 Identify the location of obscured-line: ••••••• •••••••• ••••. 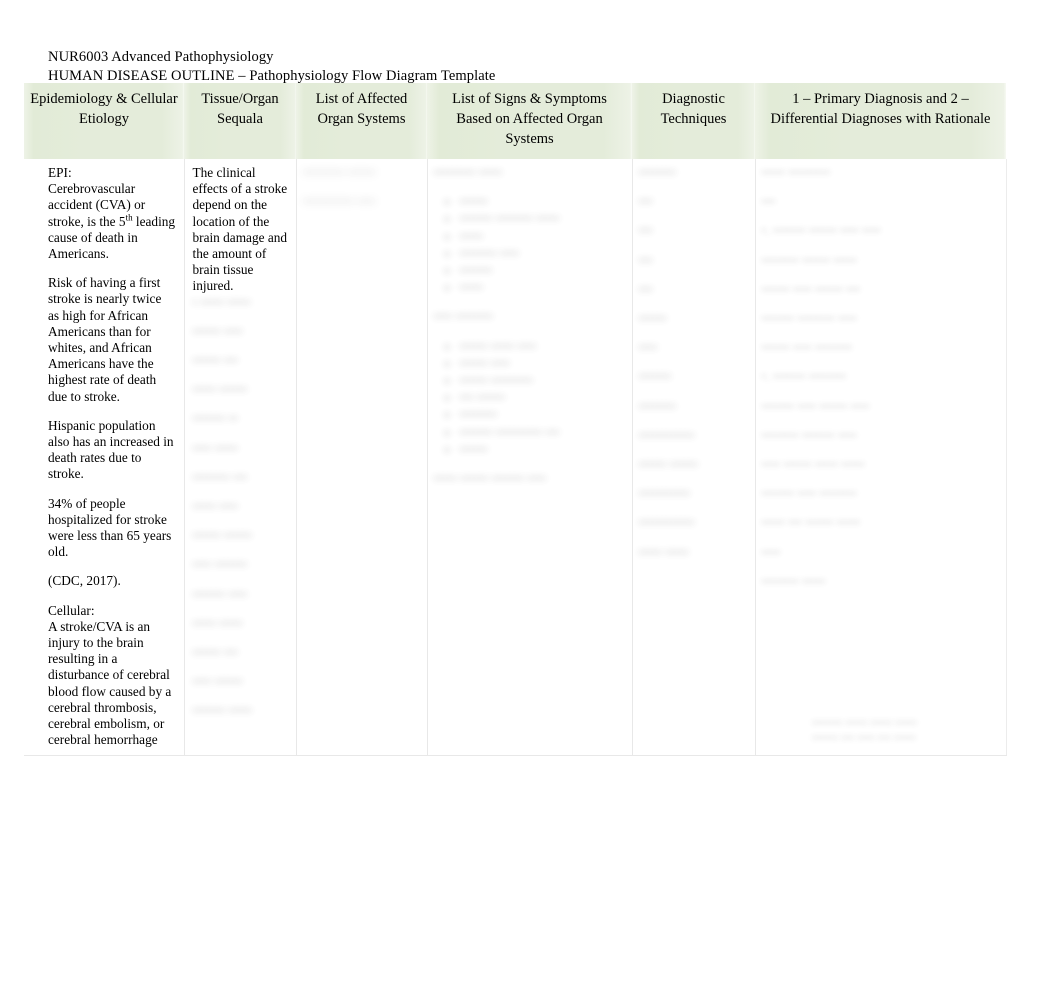
(809, 319).